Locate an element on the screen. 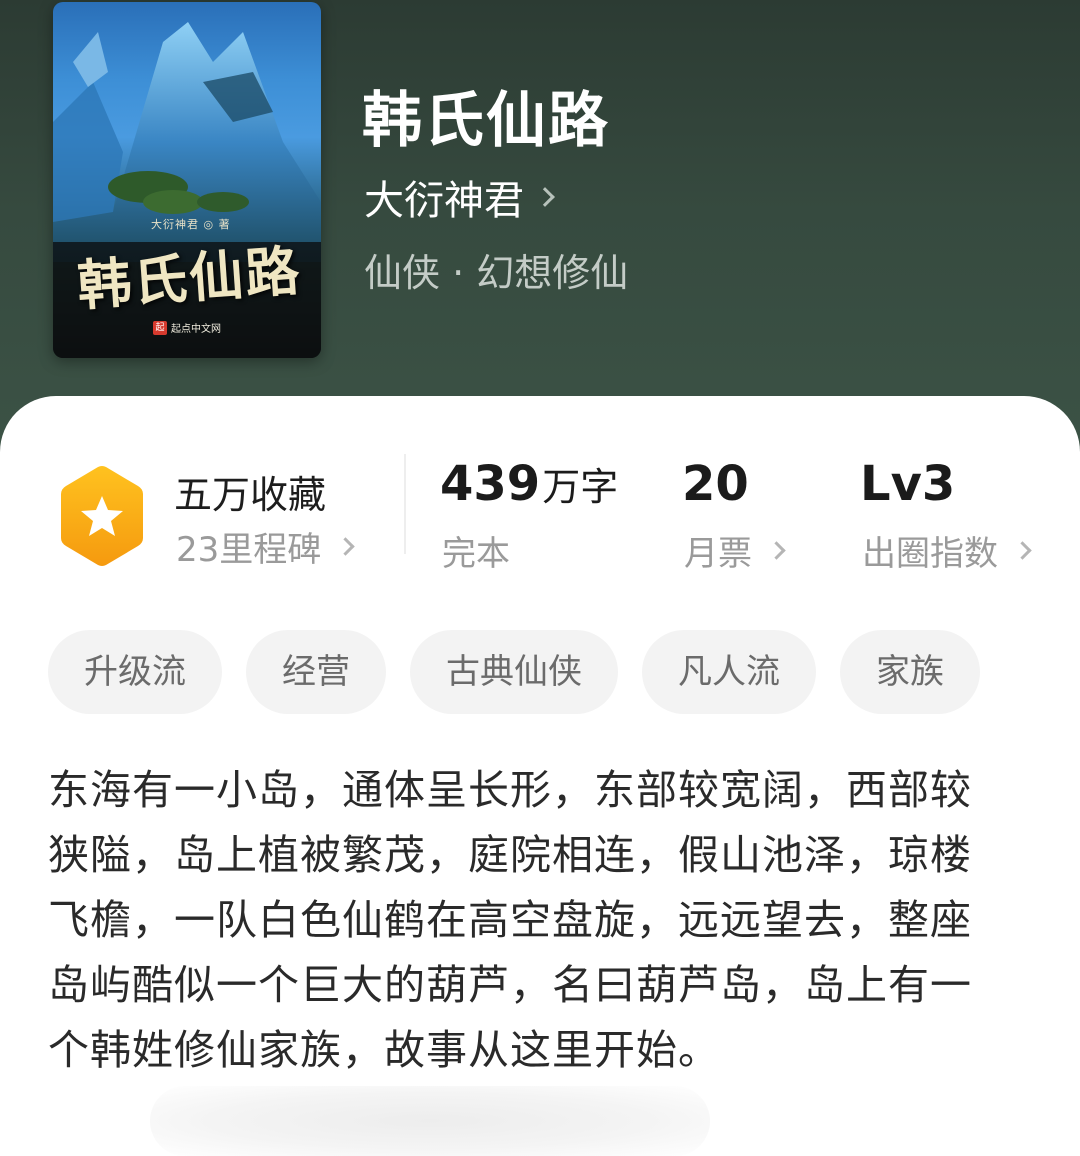 The image size is (1080, 1156). influence-label: 出圈指数 is located at coordinates (930, 554).